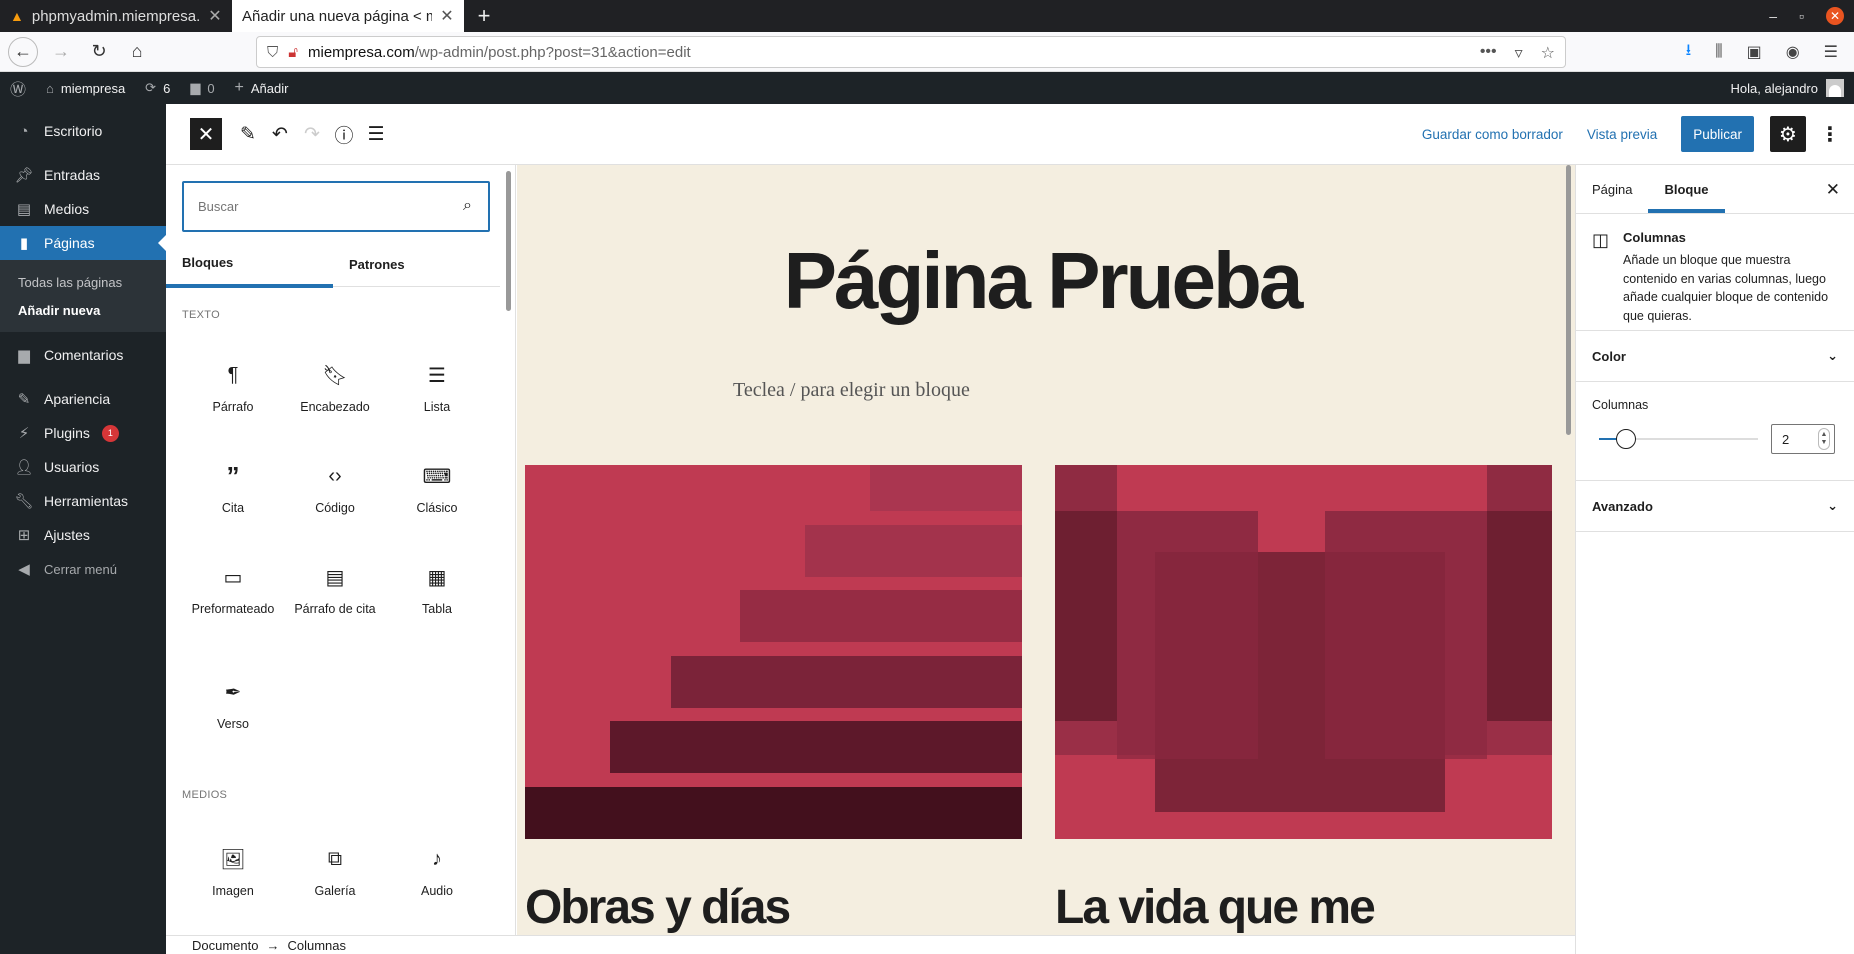 The image size is (1854, 954). Describe the element at coordinates (233, 704) in the screenshot. I see `block-verse: ✒ Verso` at that location.